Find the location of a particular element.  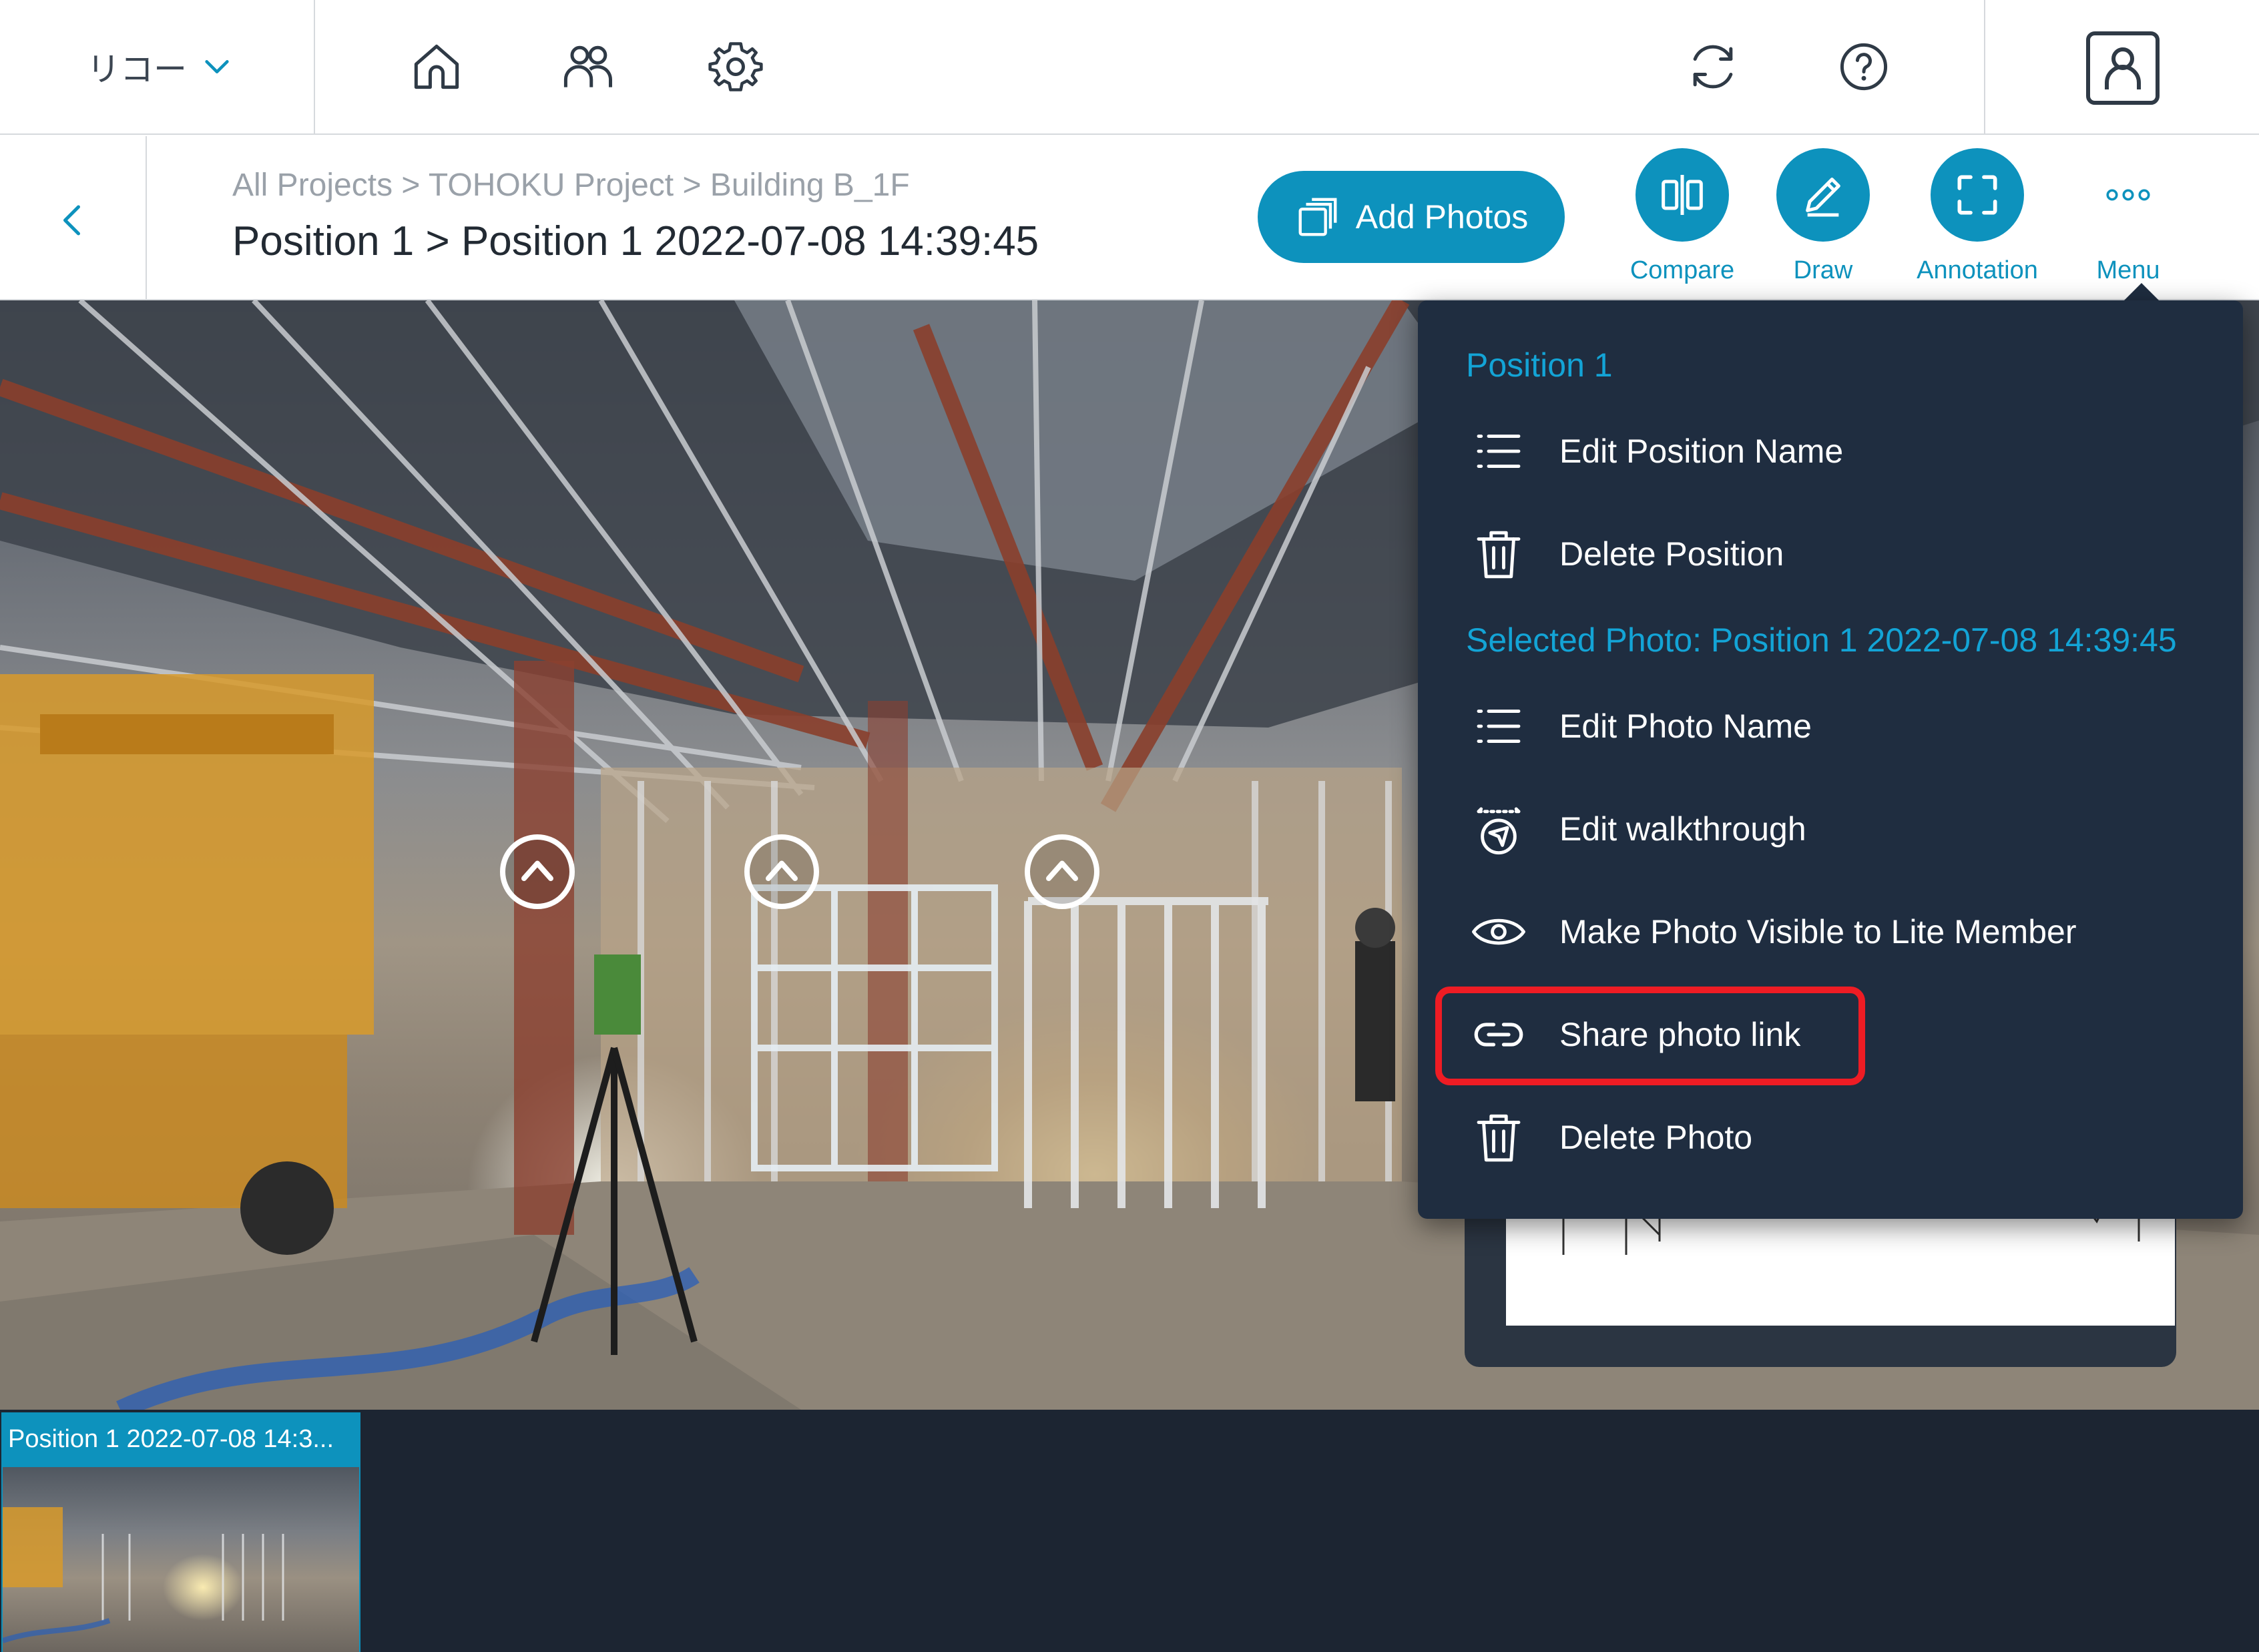

annotation-circle is located at coordinates (1977, 195).